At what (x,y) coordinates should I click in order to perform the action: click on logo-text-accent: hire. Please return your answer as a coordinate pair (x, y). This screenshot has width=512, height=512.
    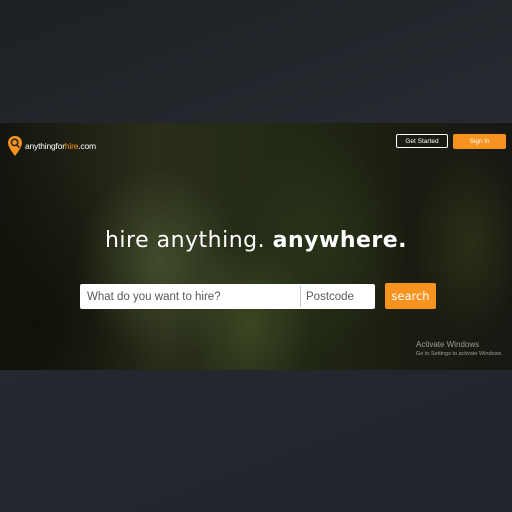
    Looking at the image, I should click on (71, 146).